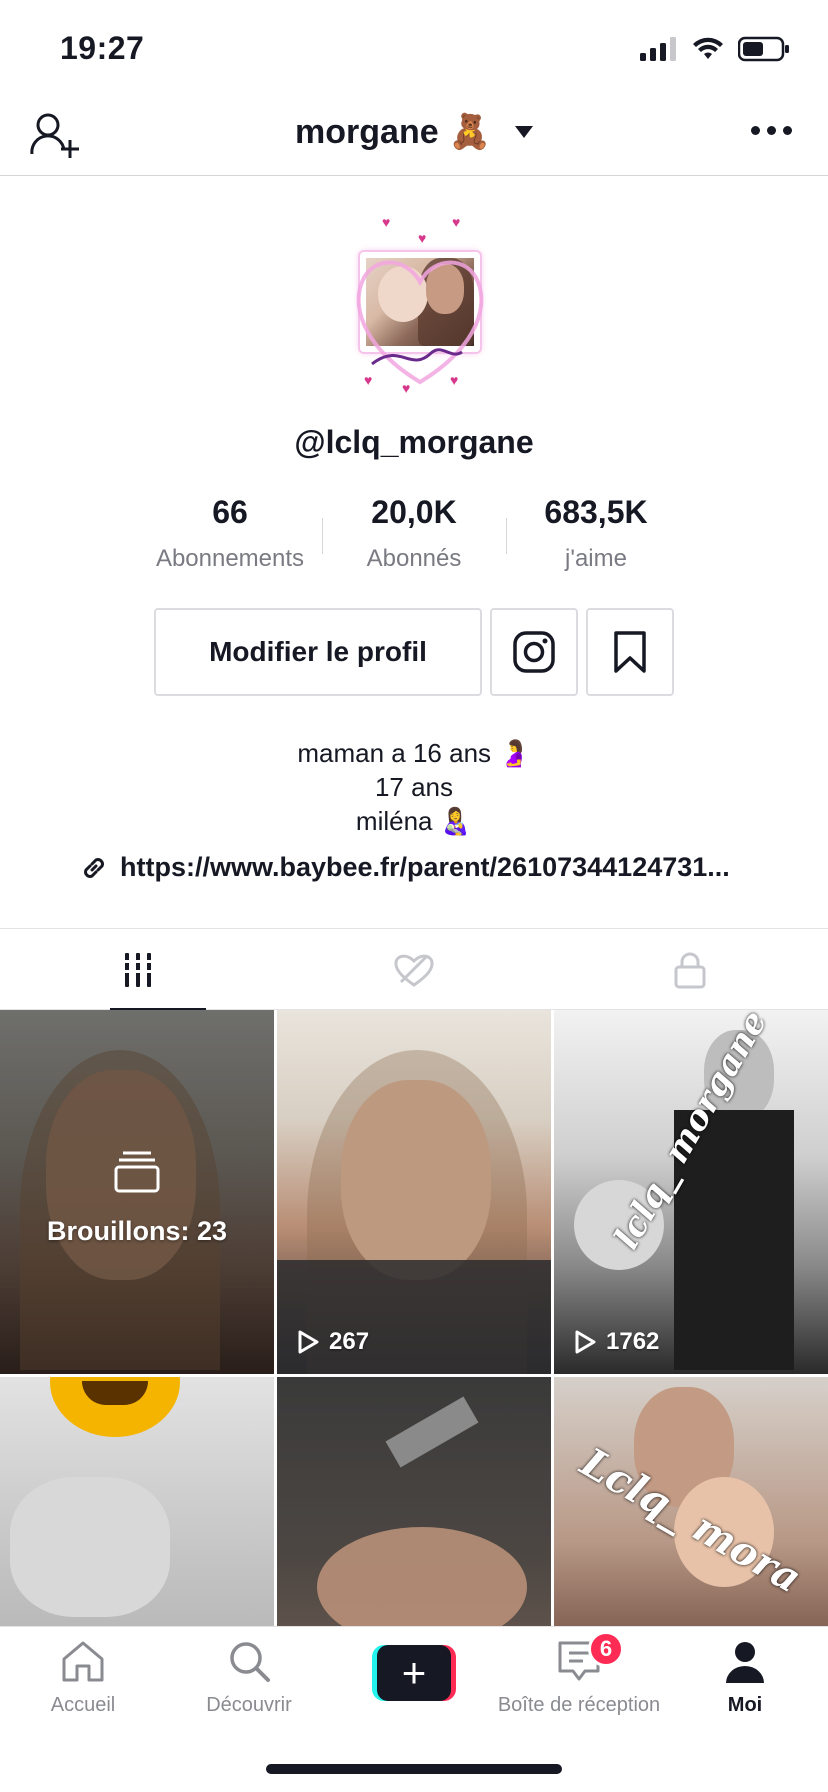  I want to click on caret-down-icon, so click(523, 132).